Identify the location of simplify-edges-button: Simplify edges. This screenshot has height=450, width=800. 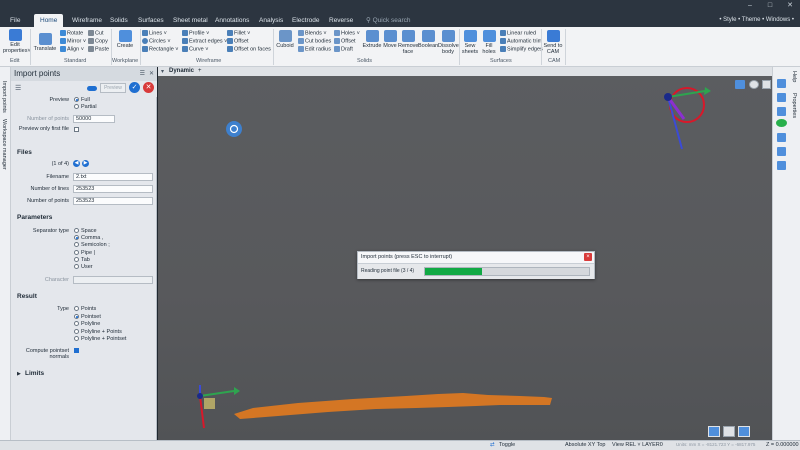
(521, 49).